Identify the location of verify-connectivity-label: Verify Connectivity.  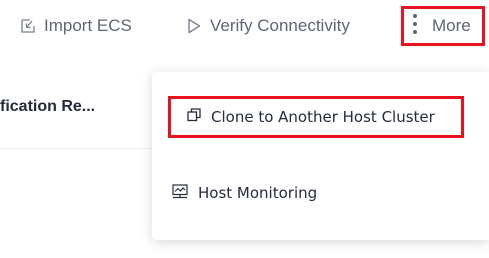
(280, 25).